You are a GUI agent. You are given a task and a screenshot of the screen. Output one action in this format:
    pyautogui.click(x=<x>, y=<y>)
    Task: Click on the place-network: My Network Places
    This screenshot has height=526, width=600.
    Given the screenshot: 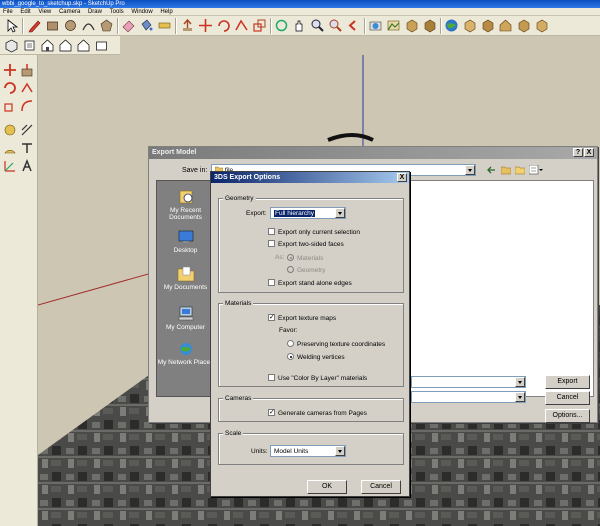 What is the action you would take?
    pyautogui.click(x=185, y=353)
    